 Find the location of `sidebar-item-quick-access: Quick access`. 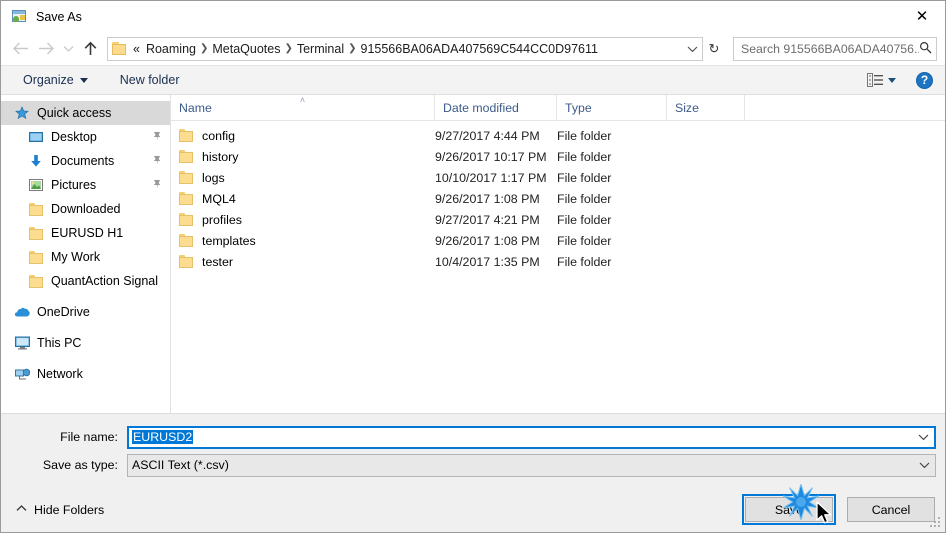

sidebar-item-quick-access: Quick access is located at coordinates (85, 113).